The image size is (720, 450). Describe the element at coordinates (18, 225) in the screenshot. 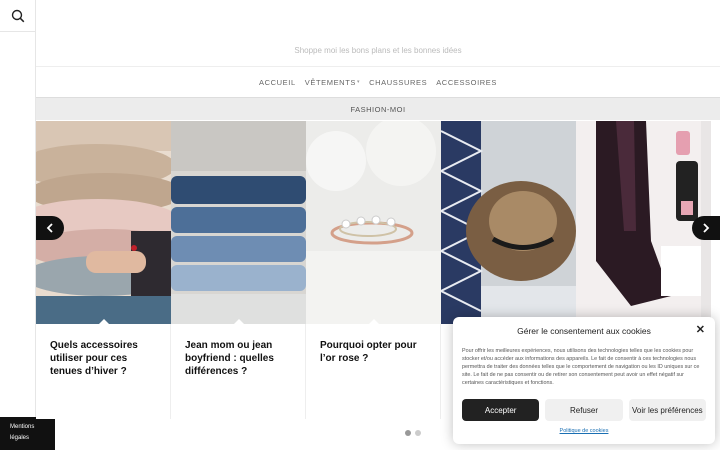

I see `left-sidebar` at that location.